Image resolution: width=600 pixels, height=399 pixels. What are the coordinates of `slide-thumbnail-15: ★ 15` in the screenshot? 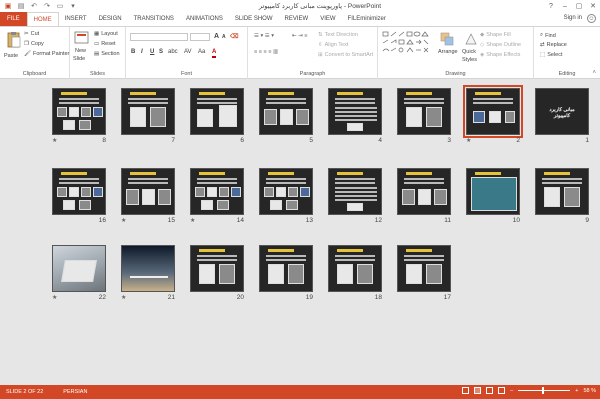 It's located at (148, 198).